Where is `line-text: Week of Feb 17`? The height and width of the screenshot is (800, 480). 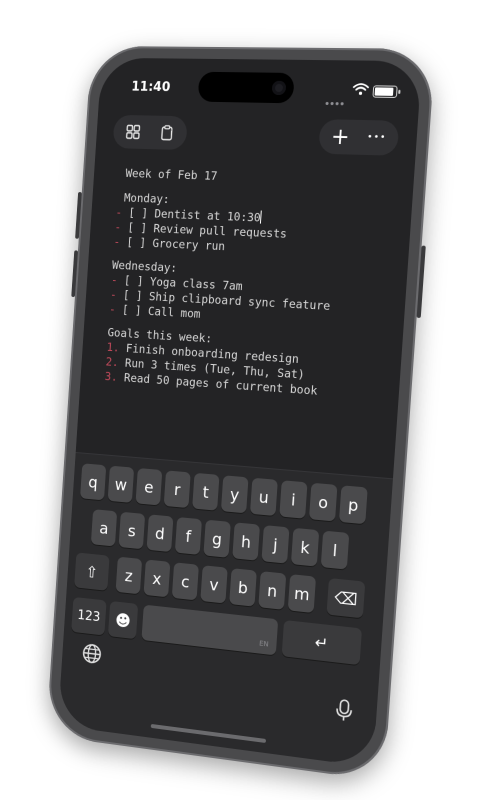
line-text: Week of Feb 17 is located at coordinates (171, 174).